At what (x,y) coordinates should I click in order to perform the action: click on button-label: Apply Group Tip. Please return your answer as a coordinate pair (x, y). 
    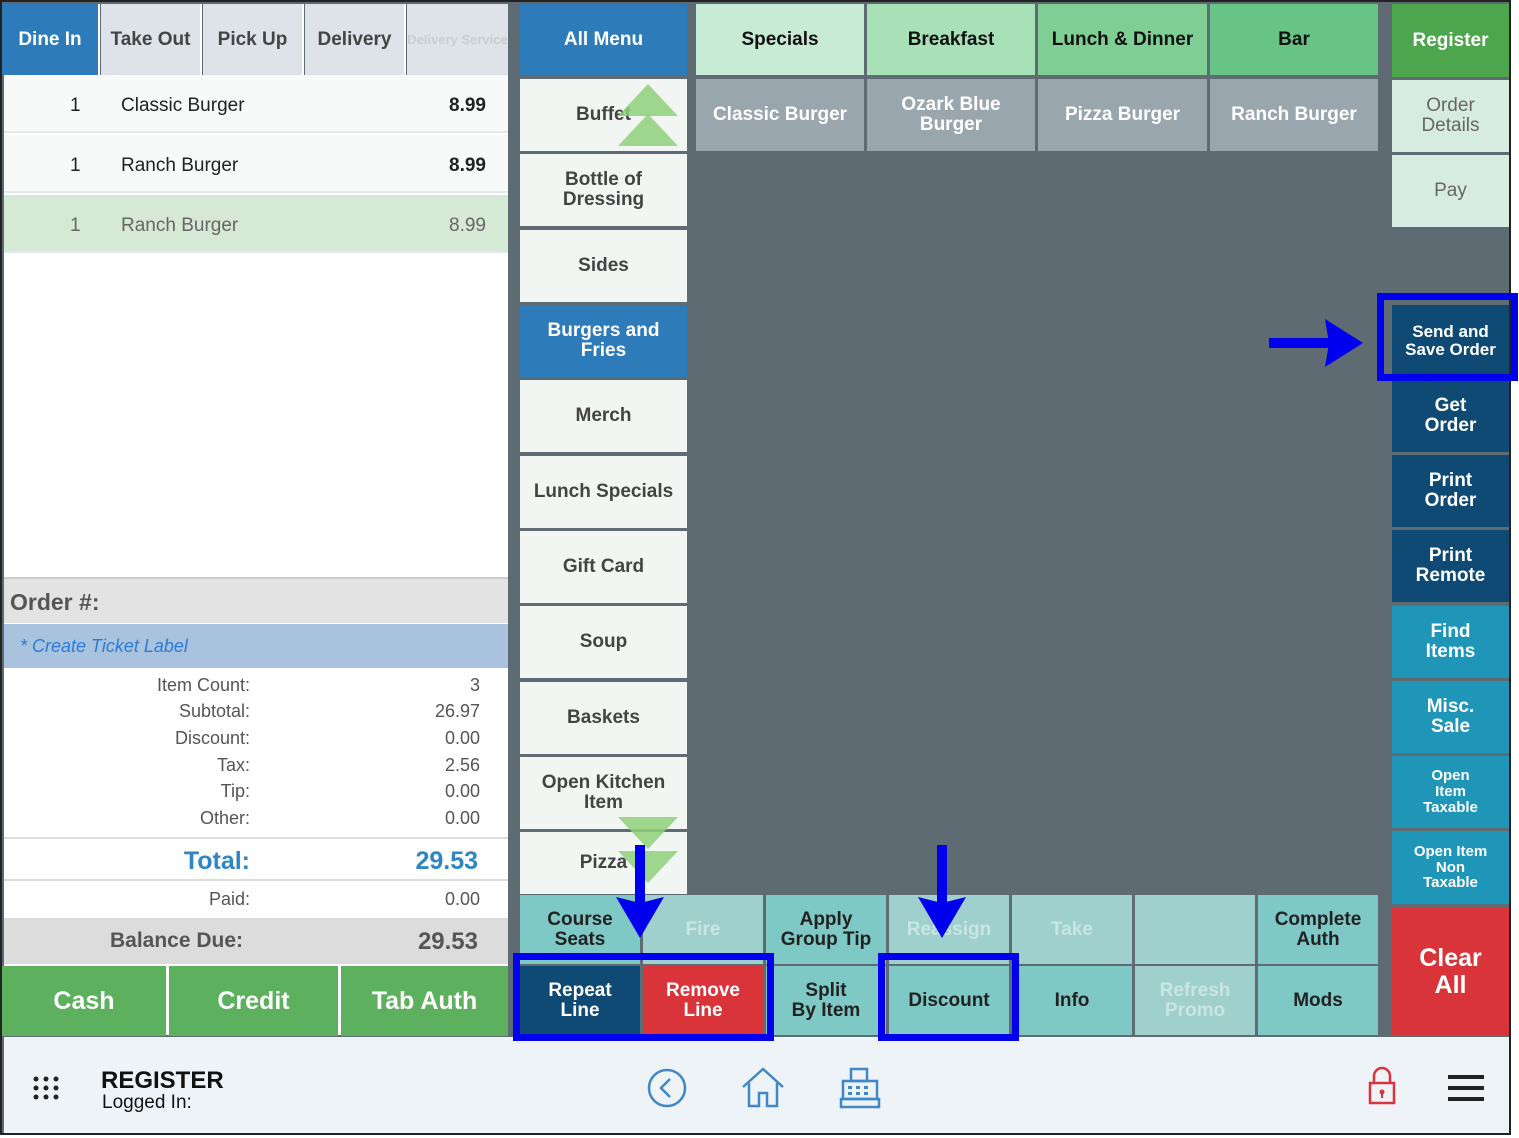
    Looking at the image, I should click on (826, 929).